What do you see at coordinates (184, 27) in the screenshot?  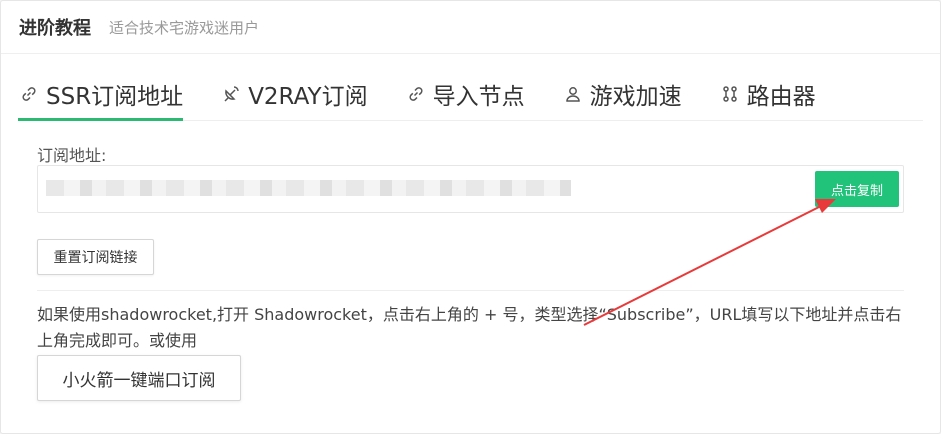 I see `page-subtitle: 适合技术宅游戏迷用户` at bounding box center [184, 27].